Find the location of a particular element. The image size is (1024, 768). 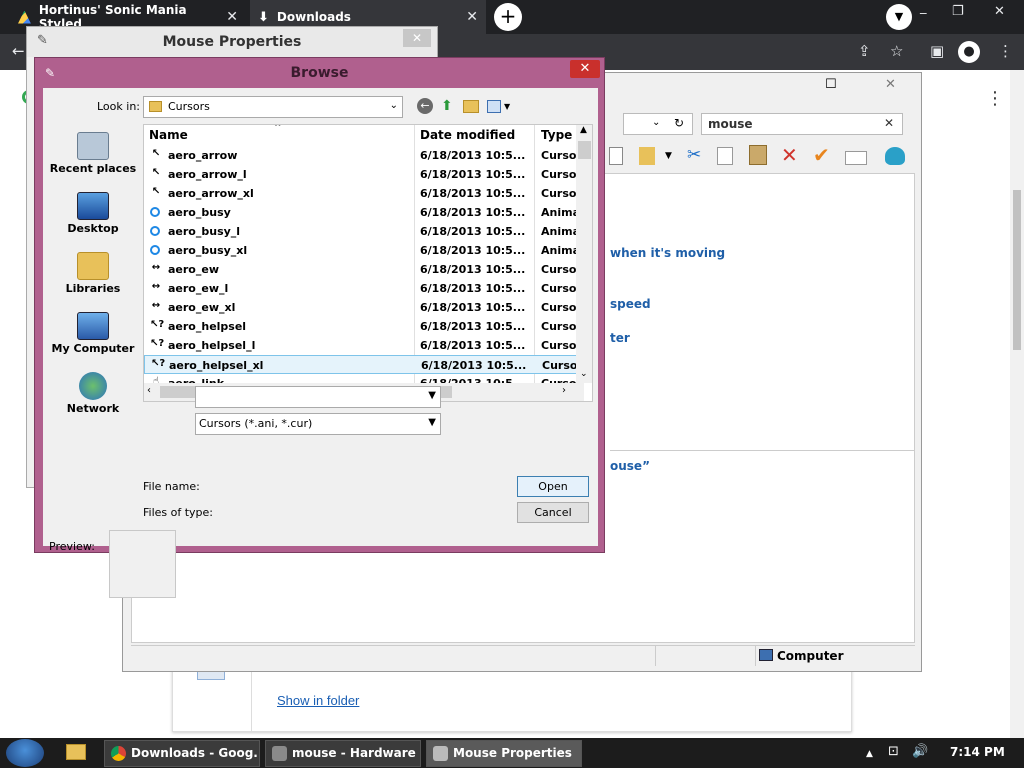

taskbar-mouse-properties: Mouse Properties is located at coordinates (504, 753).